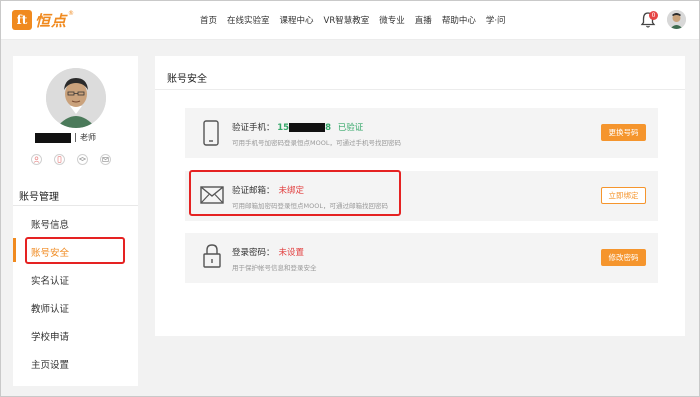  I want to click on profile-name-row: 老师, so click(65, 137).